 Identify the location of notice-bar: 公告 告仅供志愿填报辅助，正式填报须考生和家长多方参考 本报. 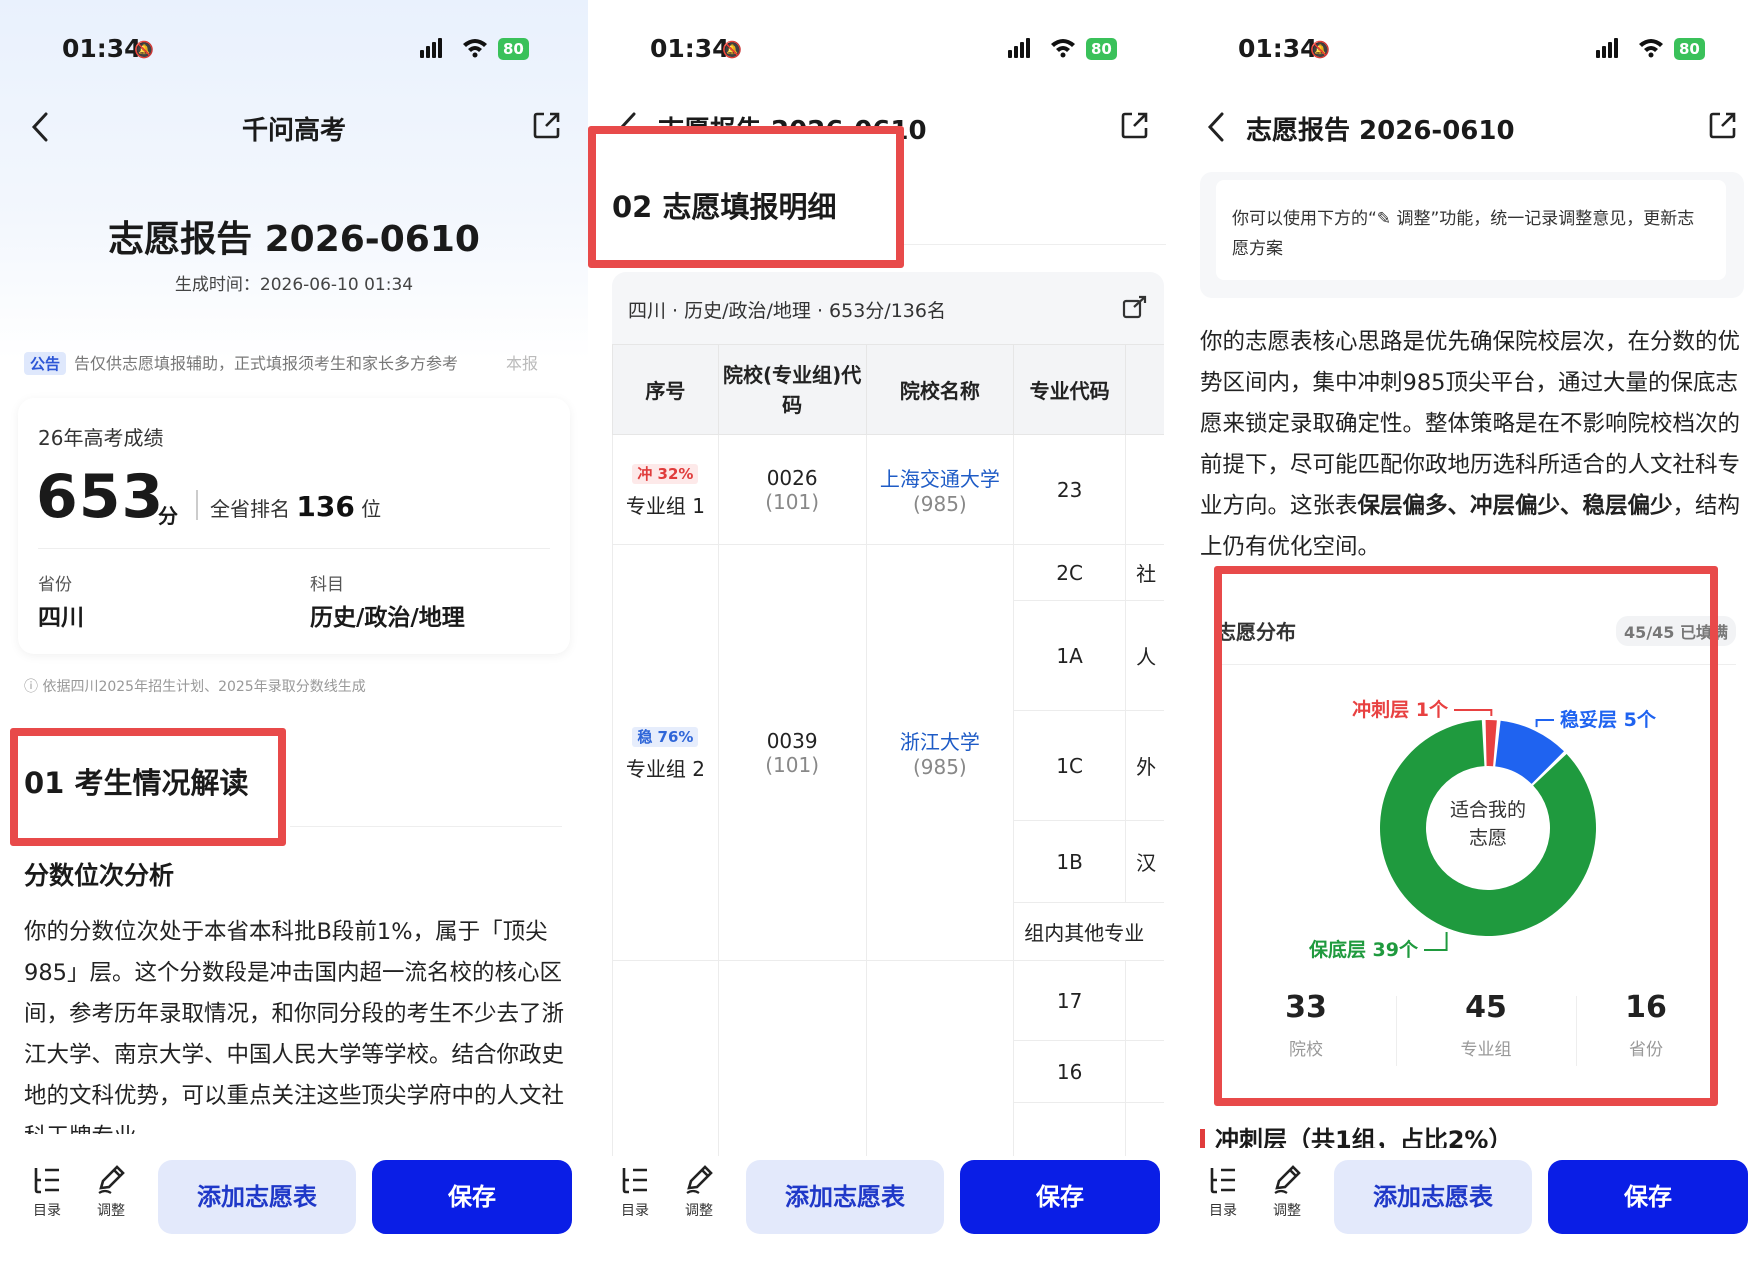
(304, 364).